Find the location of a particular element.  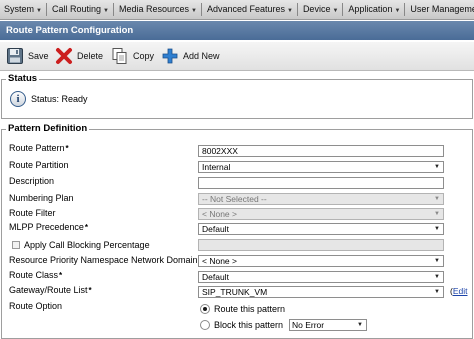

numbering-plan-label: Numbering Plan is located at coordinates (41, 198).